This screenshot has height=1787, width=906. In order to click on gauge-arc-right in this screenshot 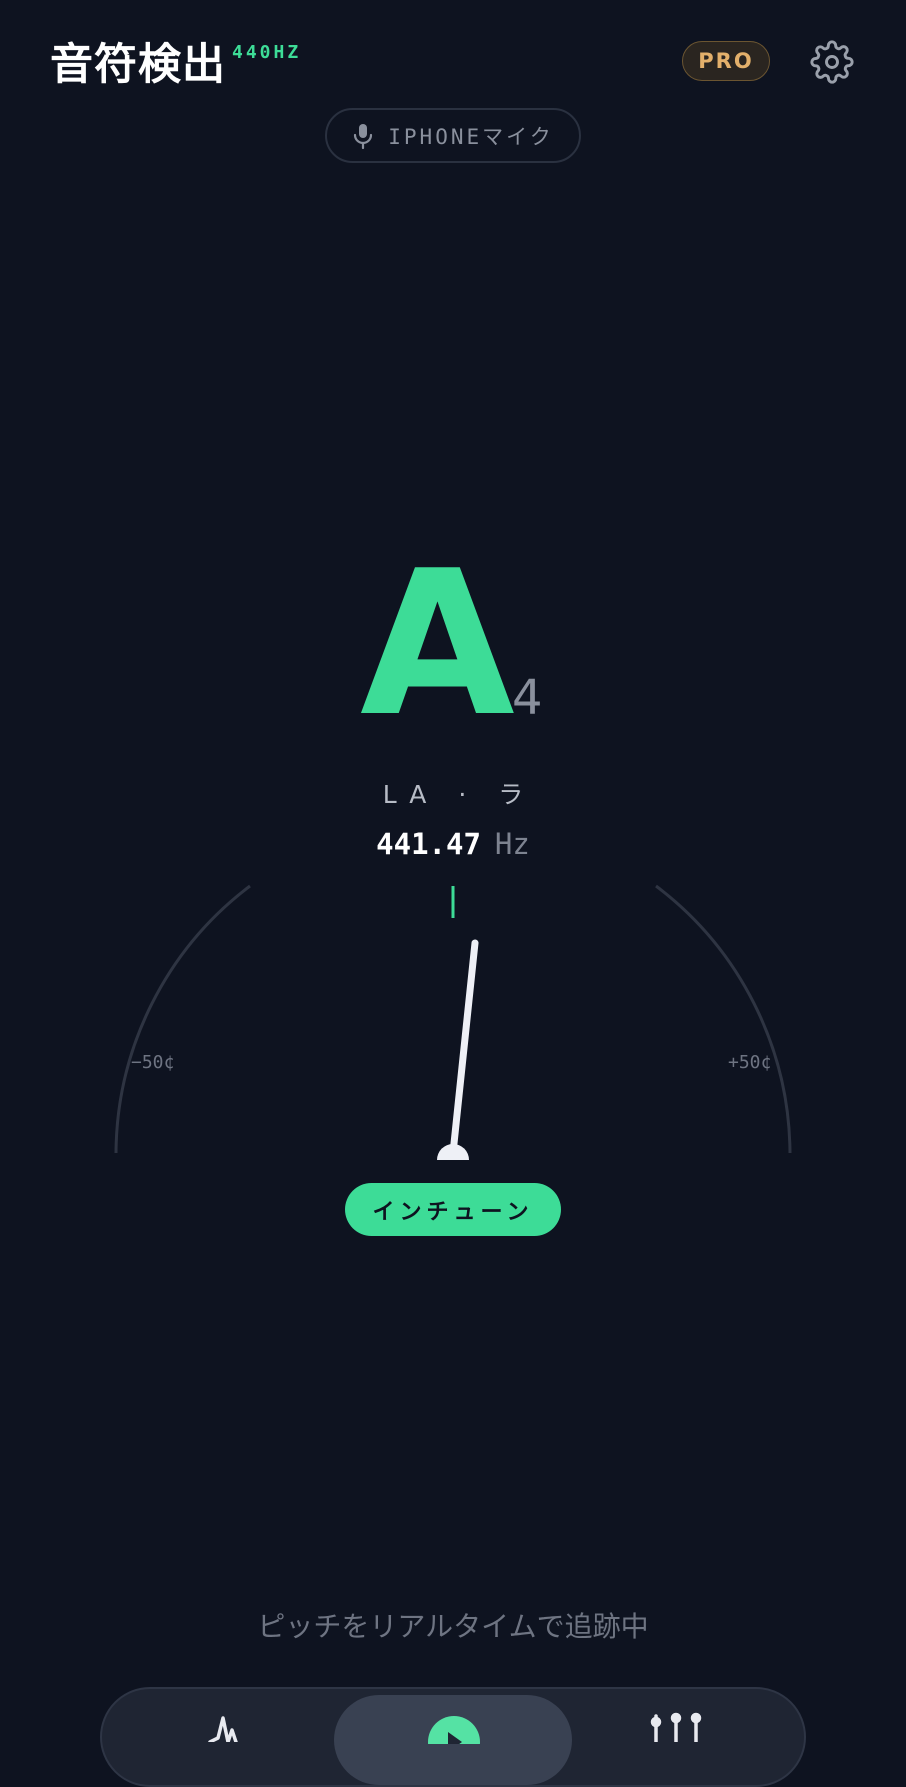, I will do `click(723, 1019)`.